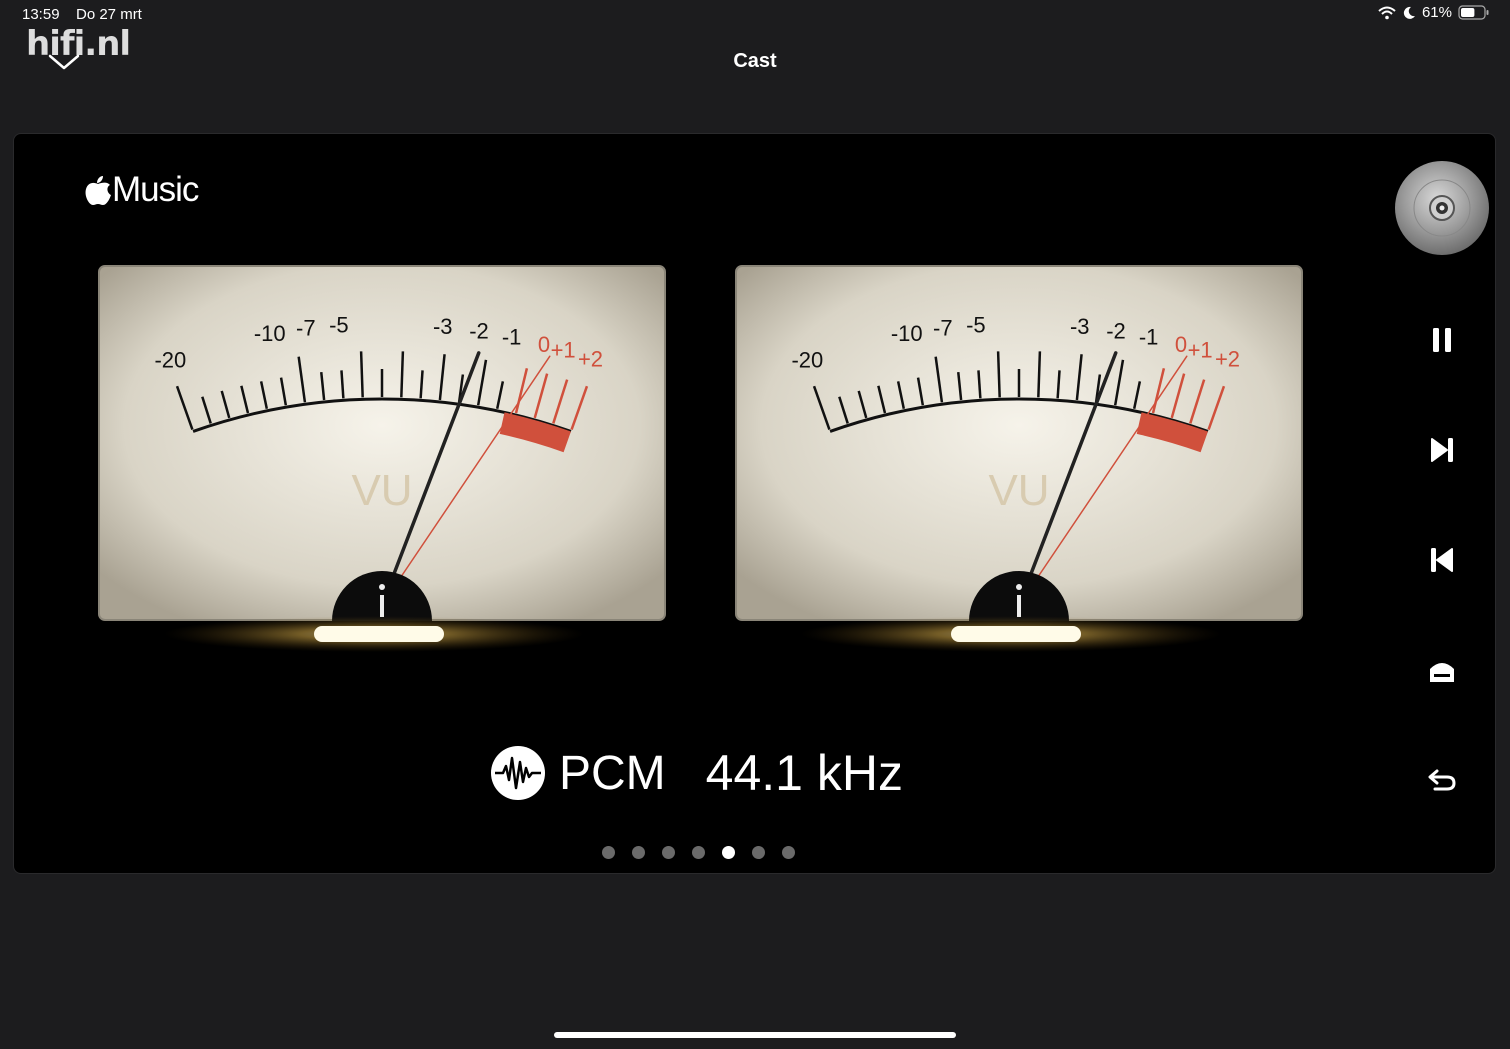 Image resolution: width=1510 pixels, height=1049 pixels. I want to click on vu-meter-right: -20 -10 -7 -5 -3 -2 -1 0 +1 +2 VU, so click(1019, 443).